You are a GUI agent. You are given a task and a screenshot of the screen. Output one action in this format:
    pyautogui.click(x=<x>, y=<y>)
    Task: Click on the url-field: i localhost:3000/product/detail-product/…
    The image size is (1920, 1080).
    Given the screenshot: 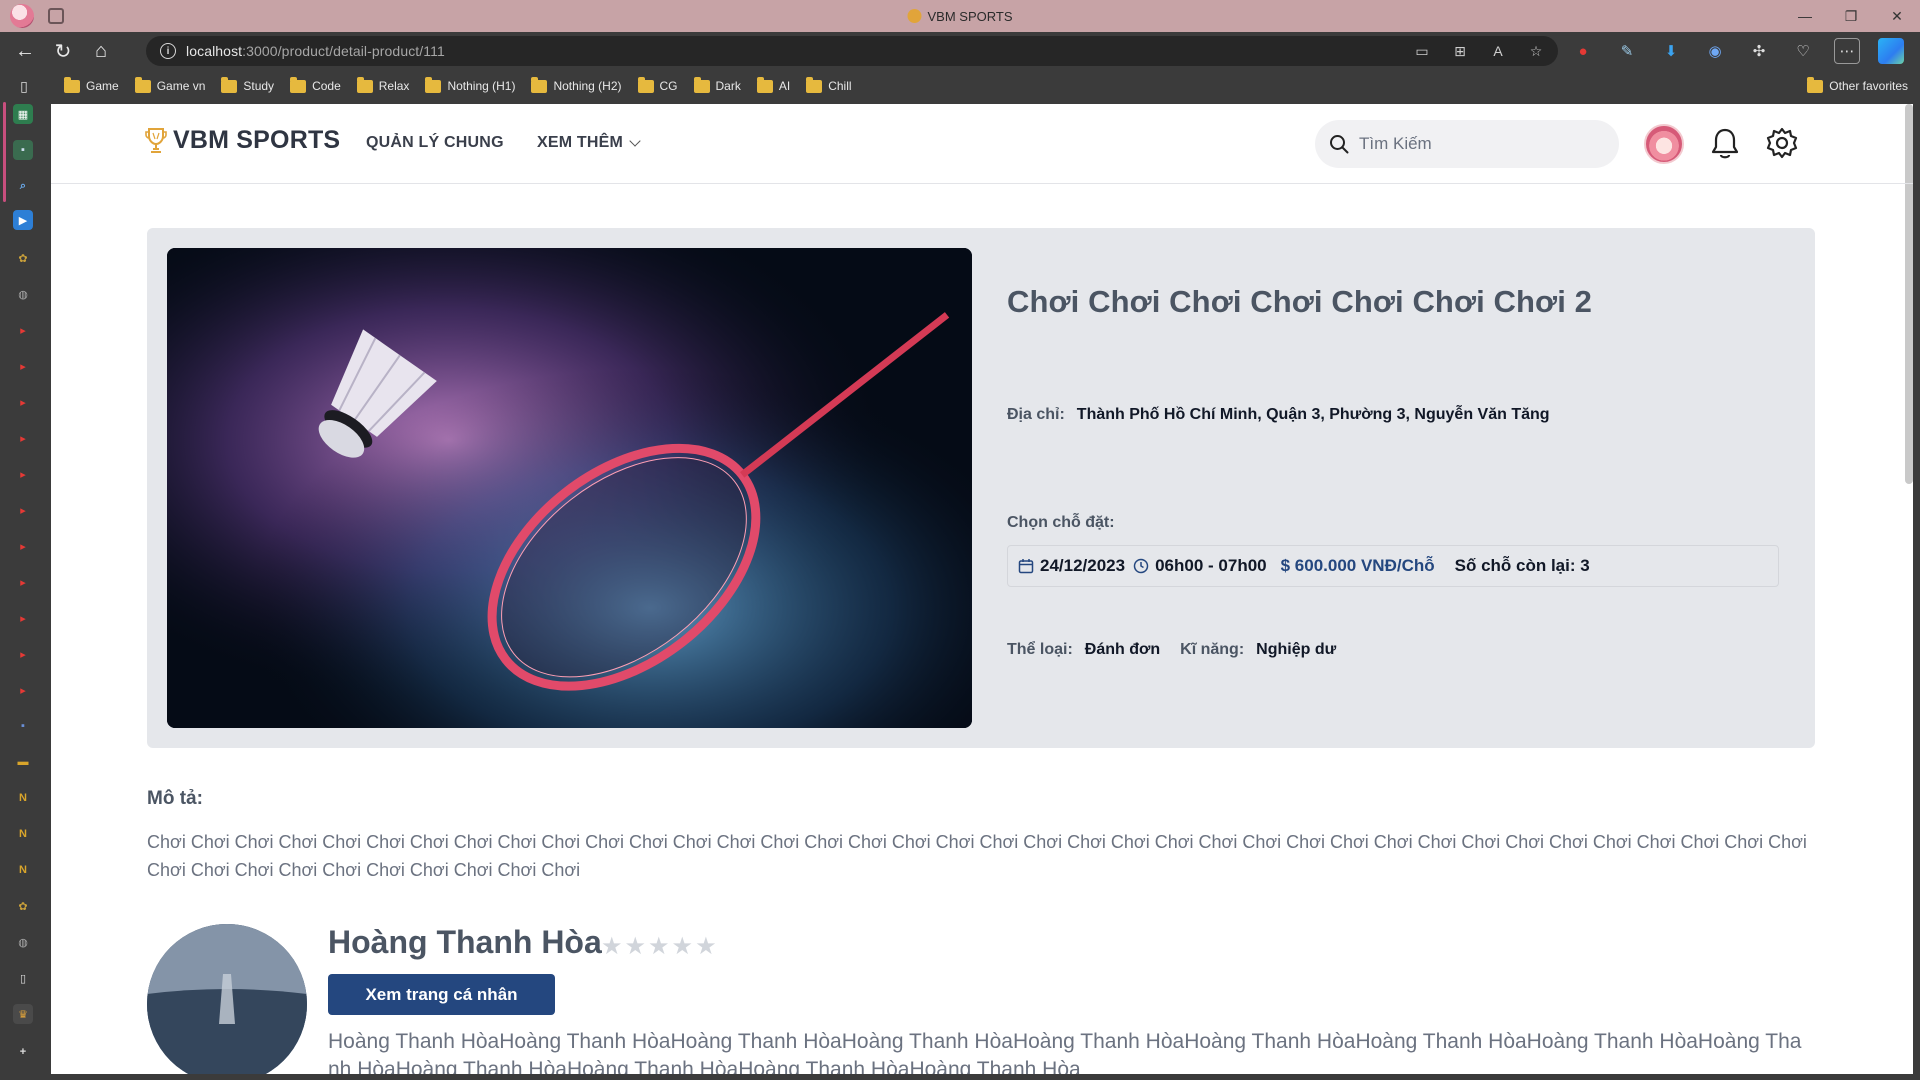 What is the action you would take?
    pyautogui.click(x=852, y=51)
    